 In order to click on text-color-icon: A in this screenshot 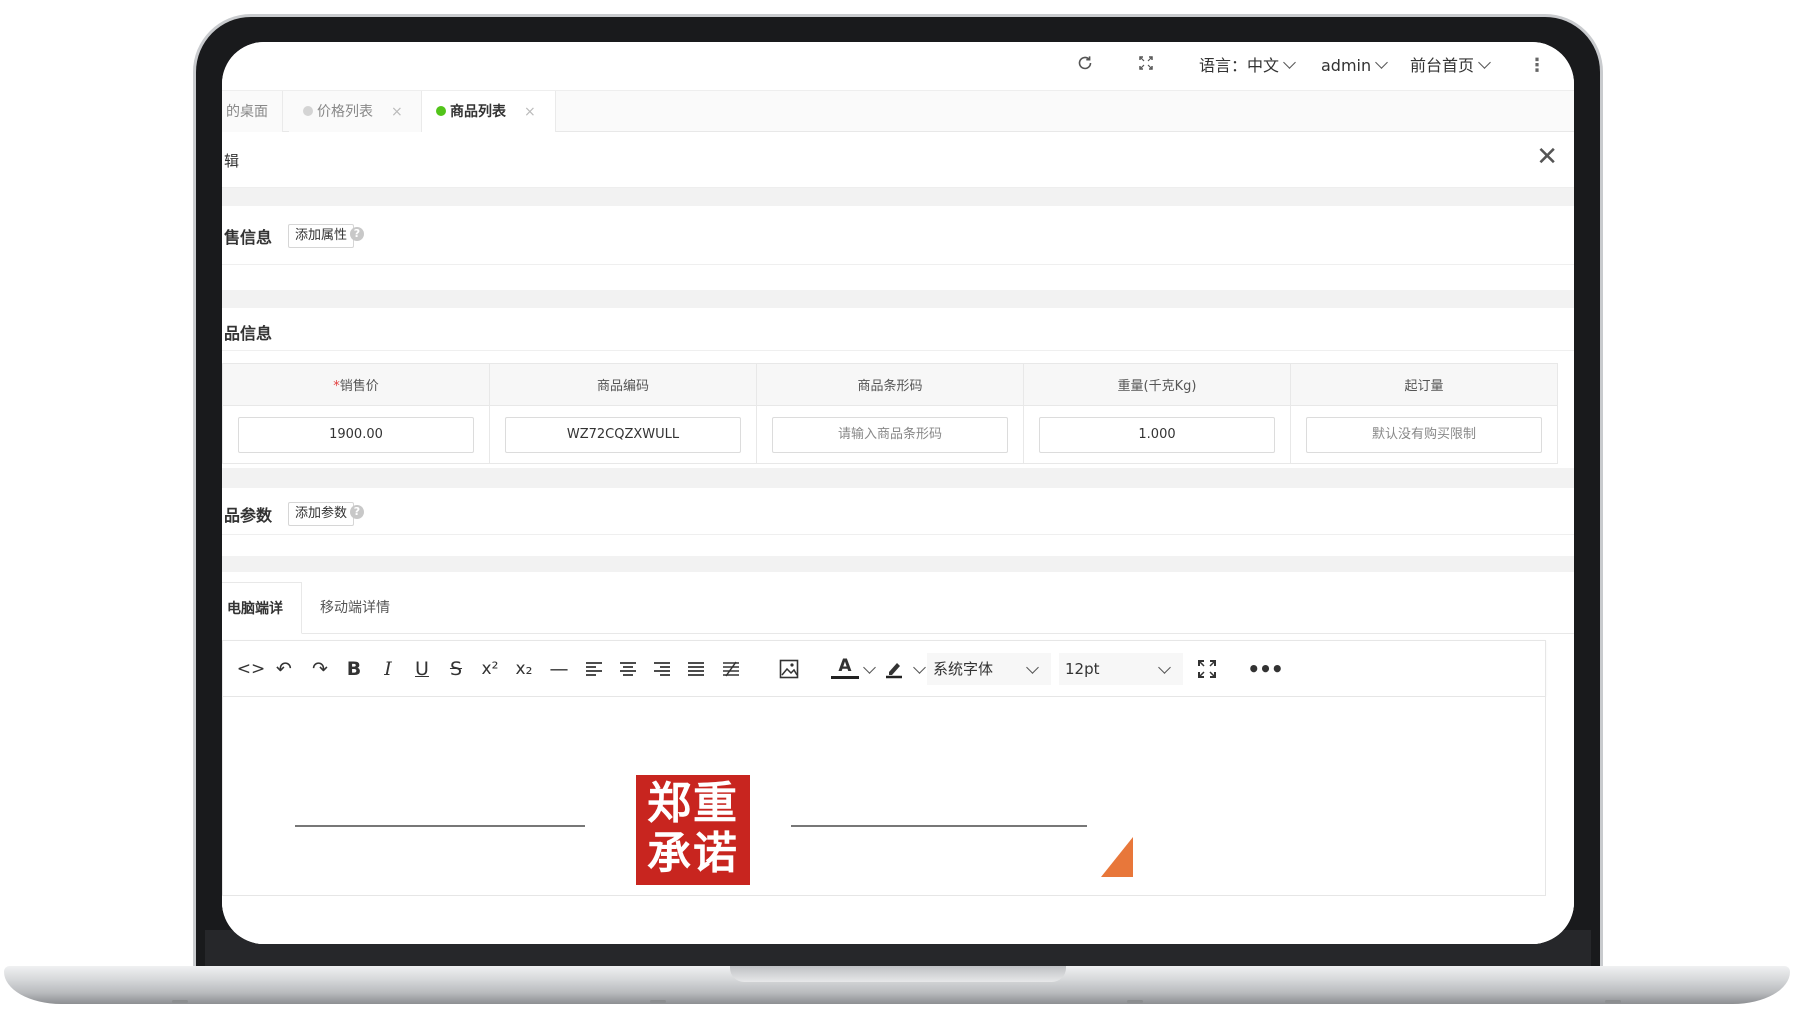, I will do `click(845, 667)`.